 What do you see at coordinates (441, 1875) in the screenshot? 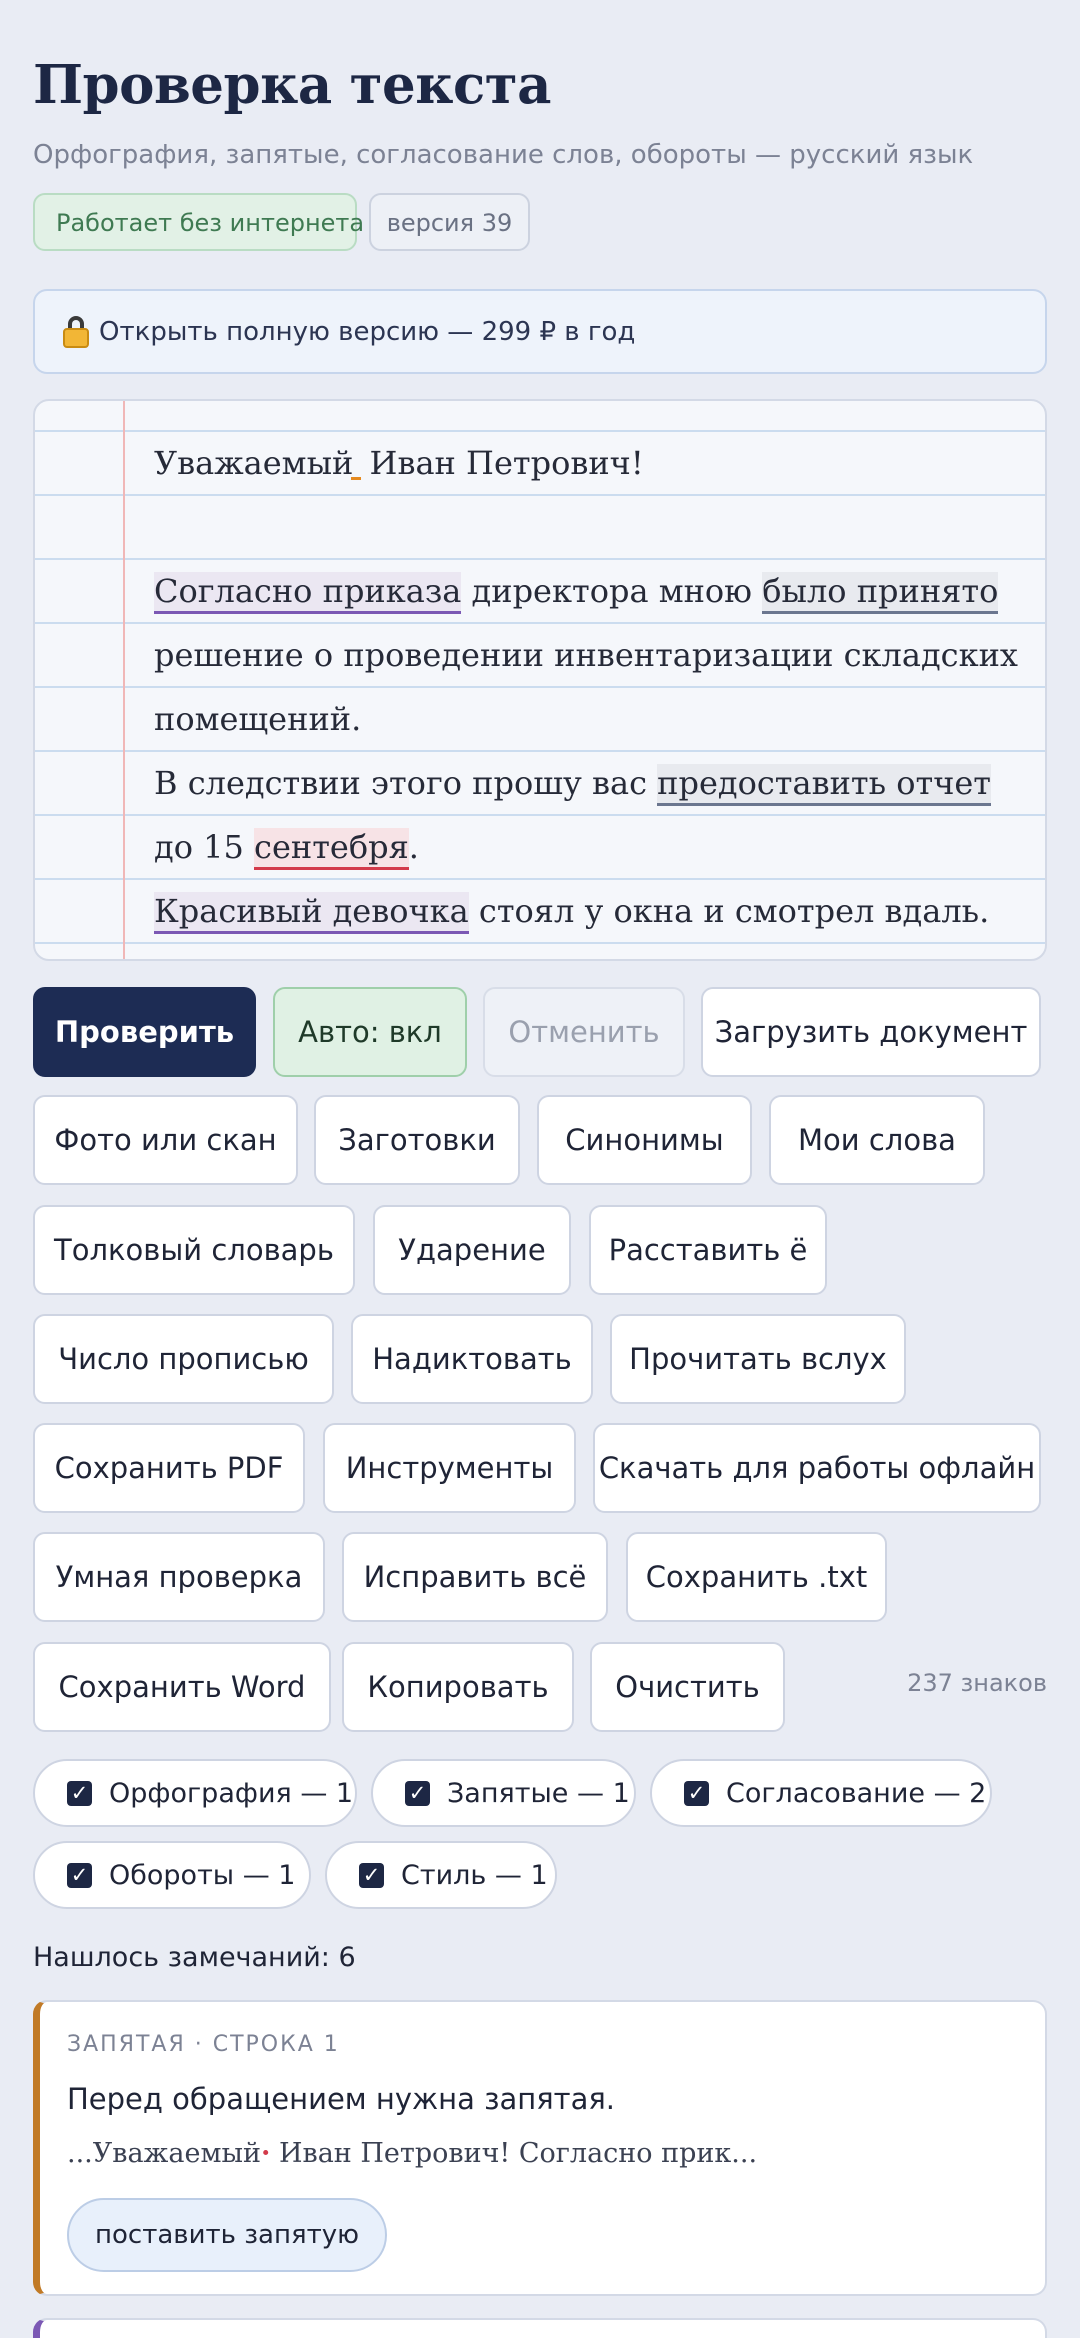
I see `filter-style: ✓ Стиль — 1` at bounding box center [441, 1875].